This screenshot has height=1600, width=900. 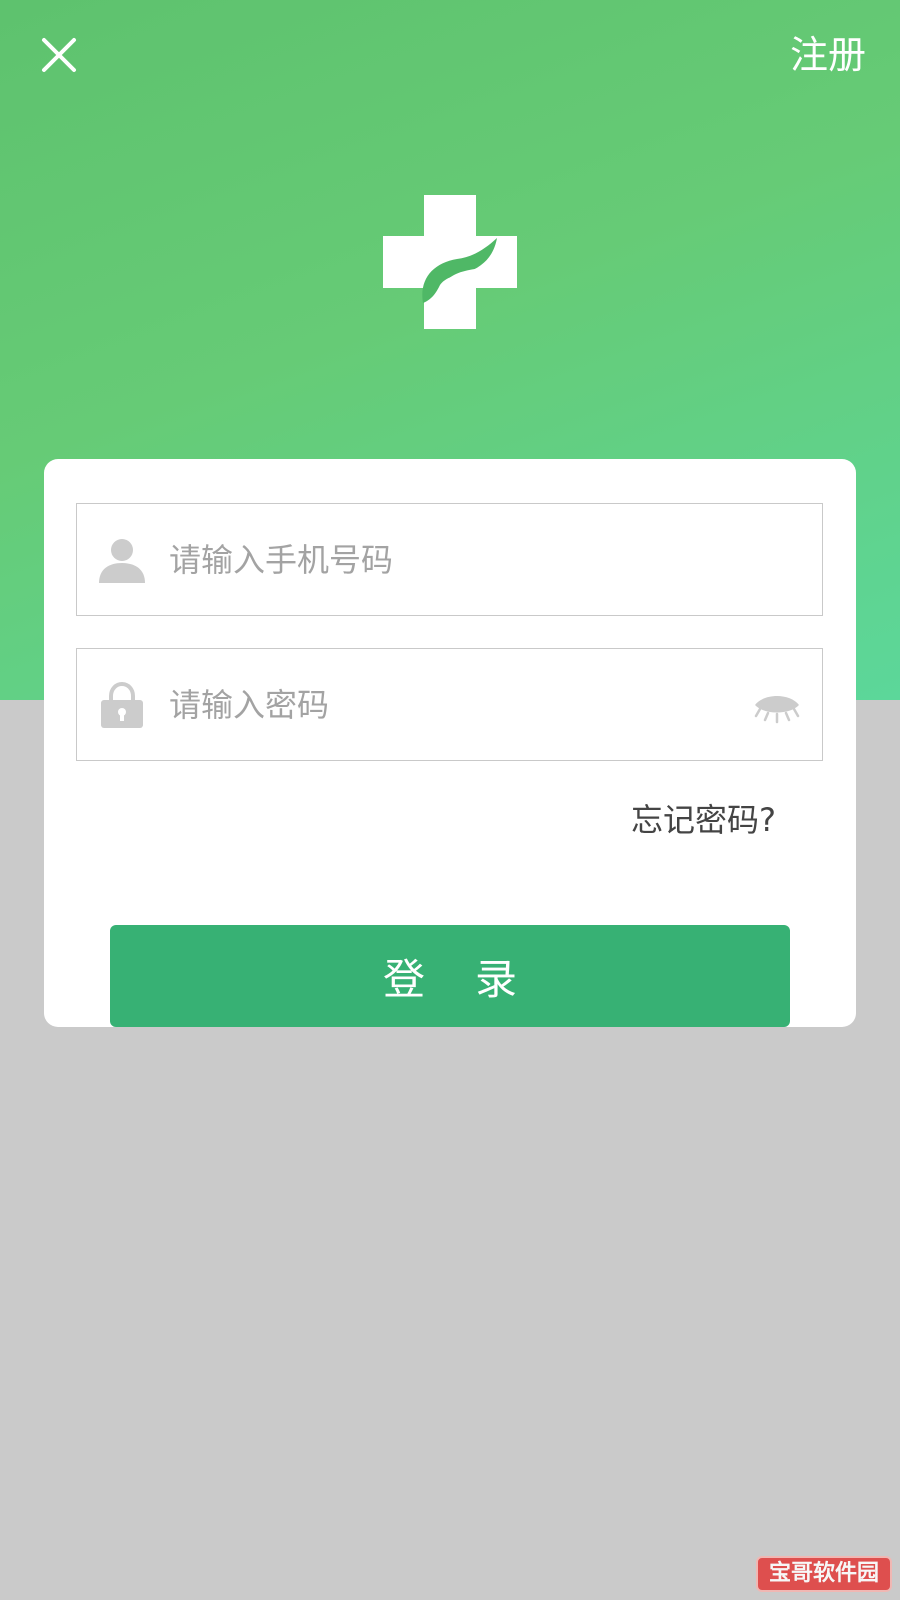 What do you see at coordinates (122, 560) in the screenshot?
I see `user-icon` at bounding box center [122, 560].